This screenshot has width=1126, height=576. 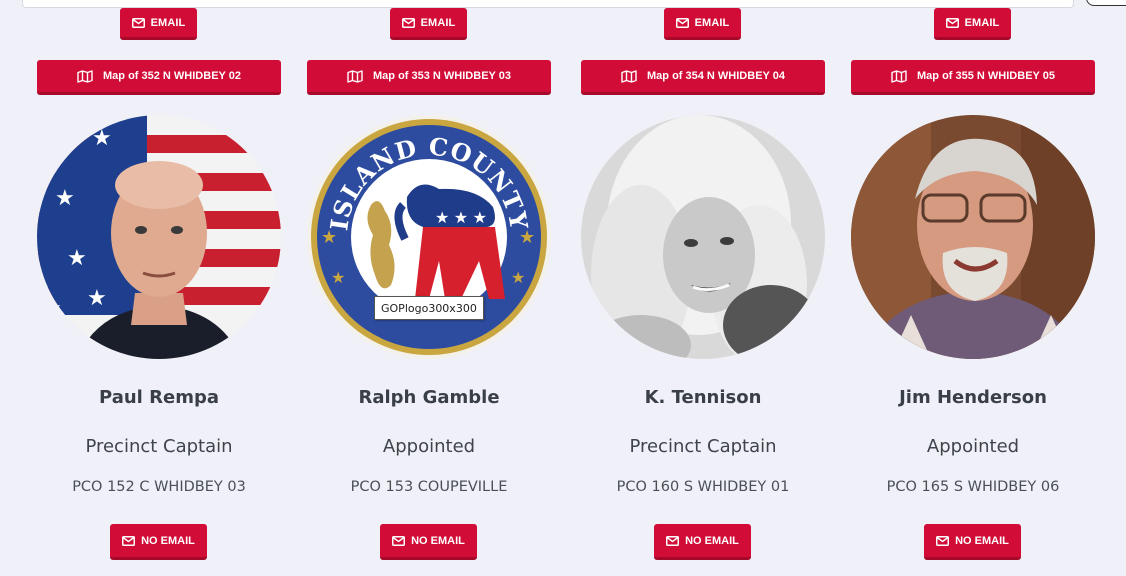 I want to click on image-tooltip: GOPlogo300x300, so click(x=429, y=308).